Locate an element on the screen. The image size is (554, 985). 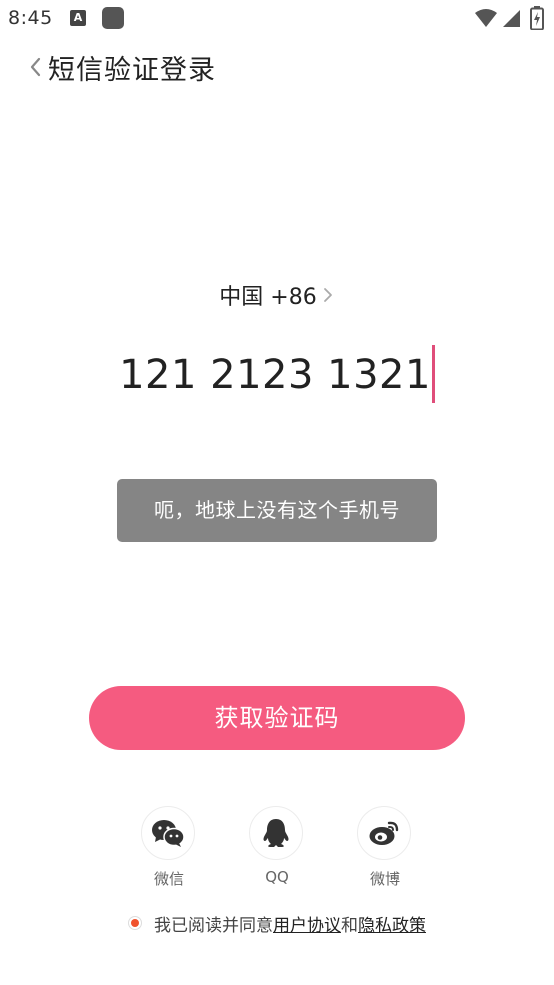
country-code-label: 中国 +86 is located at coordinates (268, 297).